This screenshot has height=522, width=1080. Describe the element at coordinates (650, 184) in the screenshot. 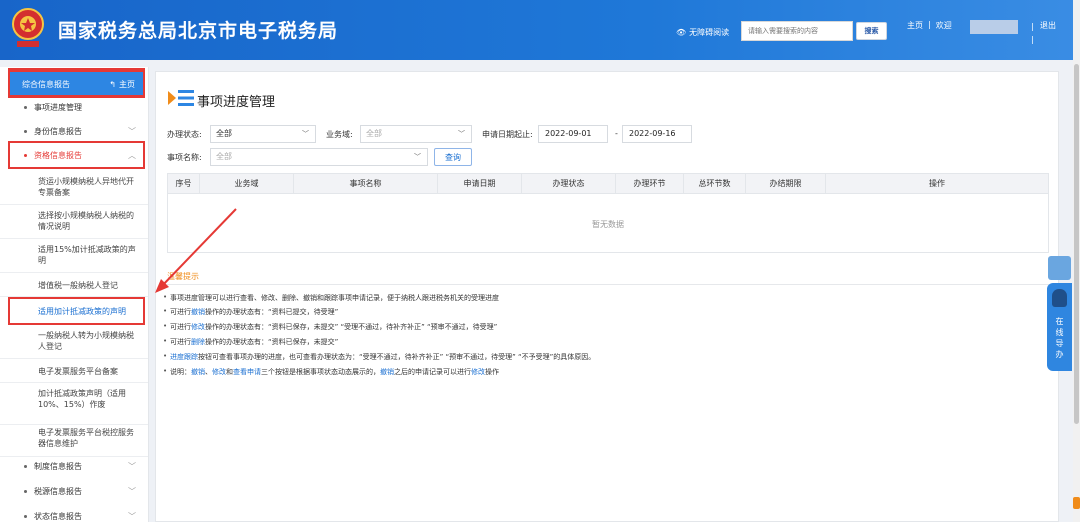

I see `column-header: 办理环节` at that location.